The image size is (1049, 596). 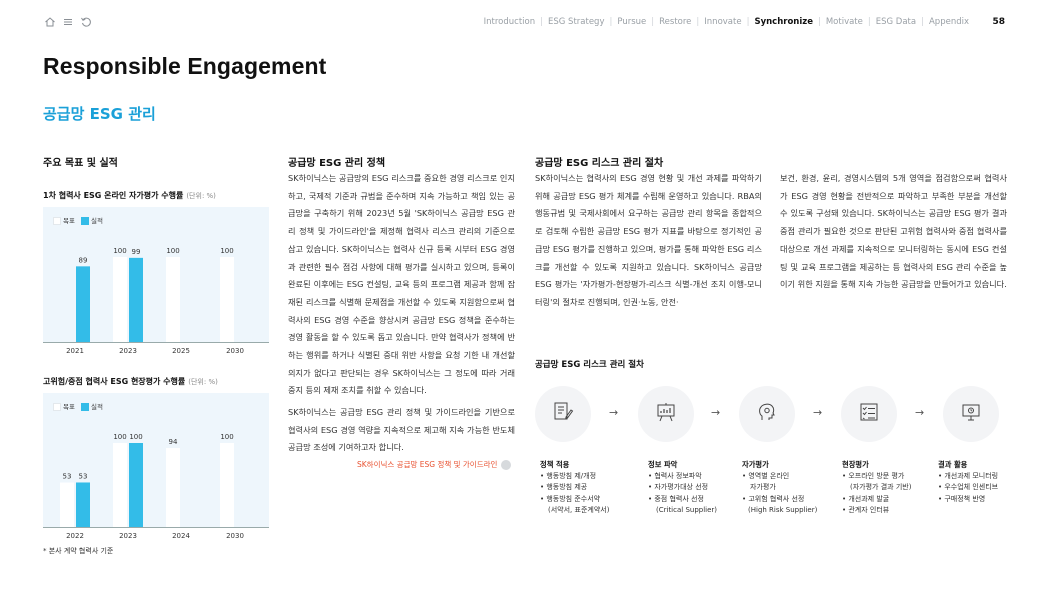 What do you see at coordinates (67, 504) in the screenshot?
I see `bar-목표-2022` at bounding box center [67, 504].